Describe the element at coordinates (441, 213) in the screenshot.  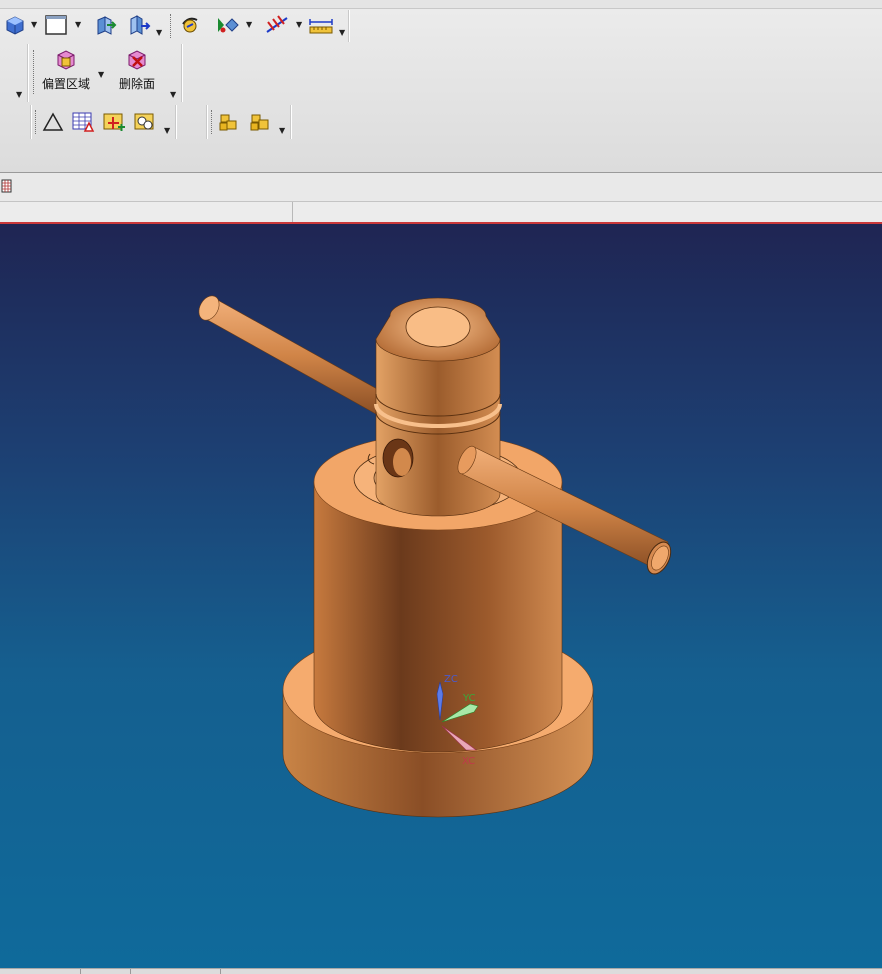
I see `document-tab-bar` at that location.